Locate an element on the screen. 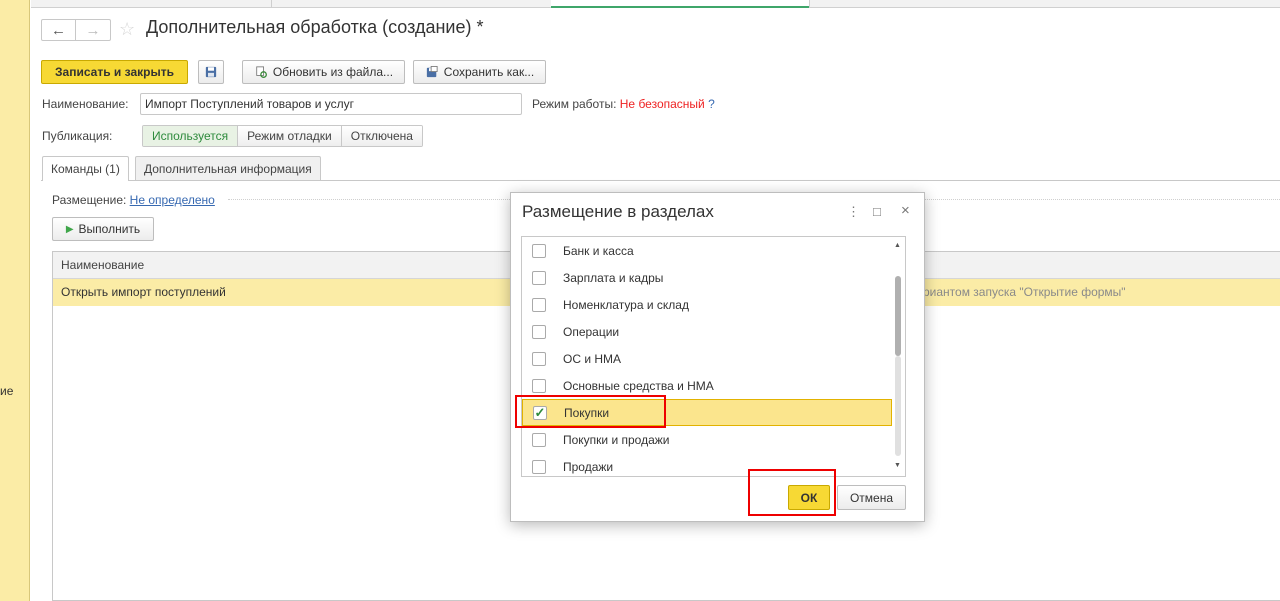 The height and width of the screenshot is (601, 1280). list-scrollbar: ▲ ▼ is located at coordinates (898, 356).